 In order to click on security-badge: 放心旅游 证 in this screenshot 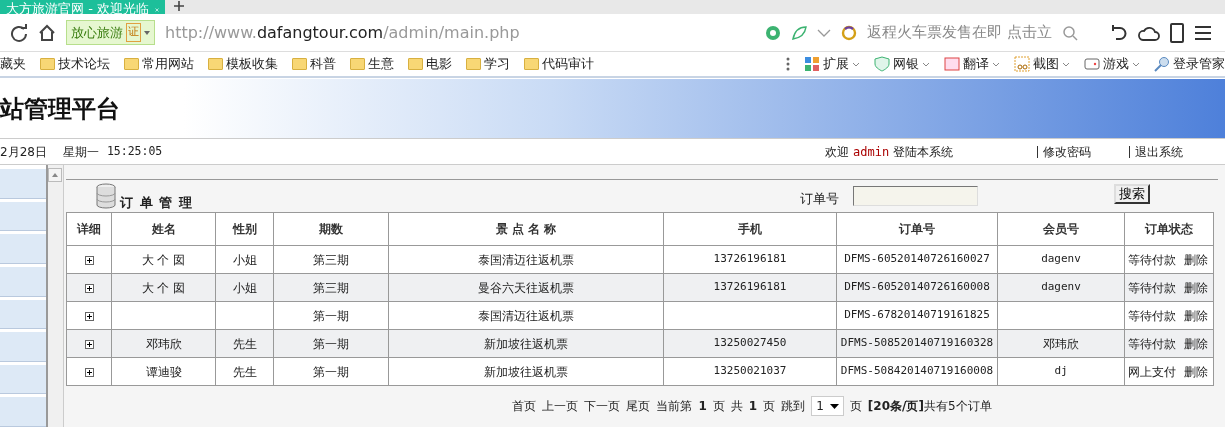, I will do `click(110, 32)`.